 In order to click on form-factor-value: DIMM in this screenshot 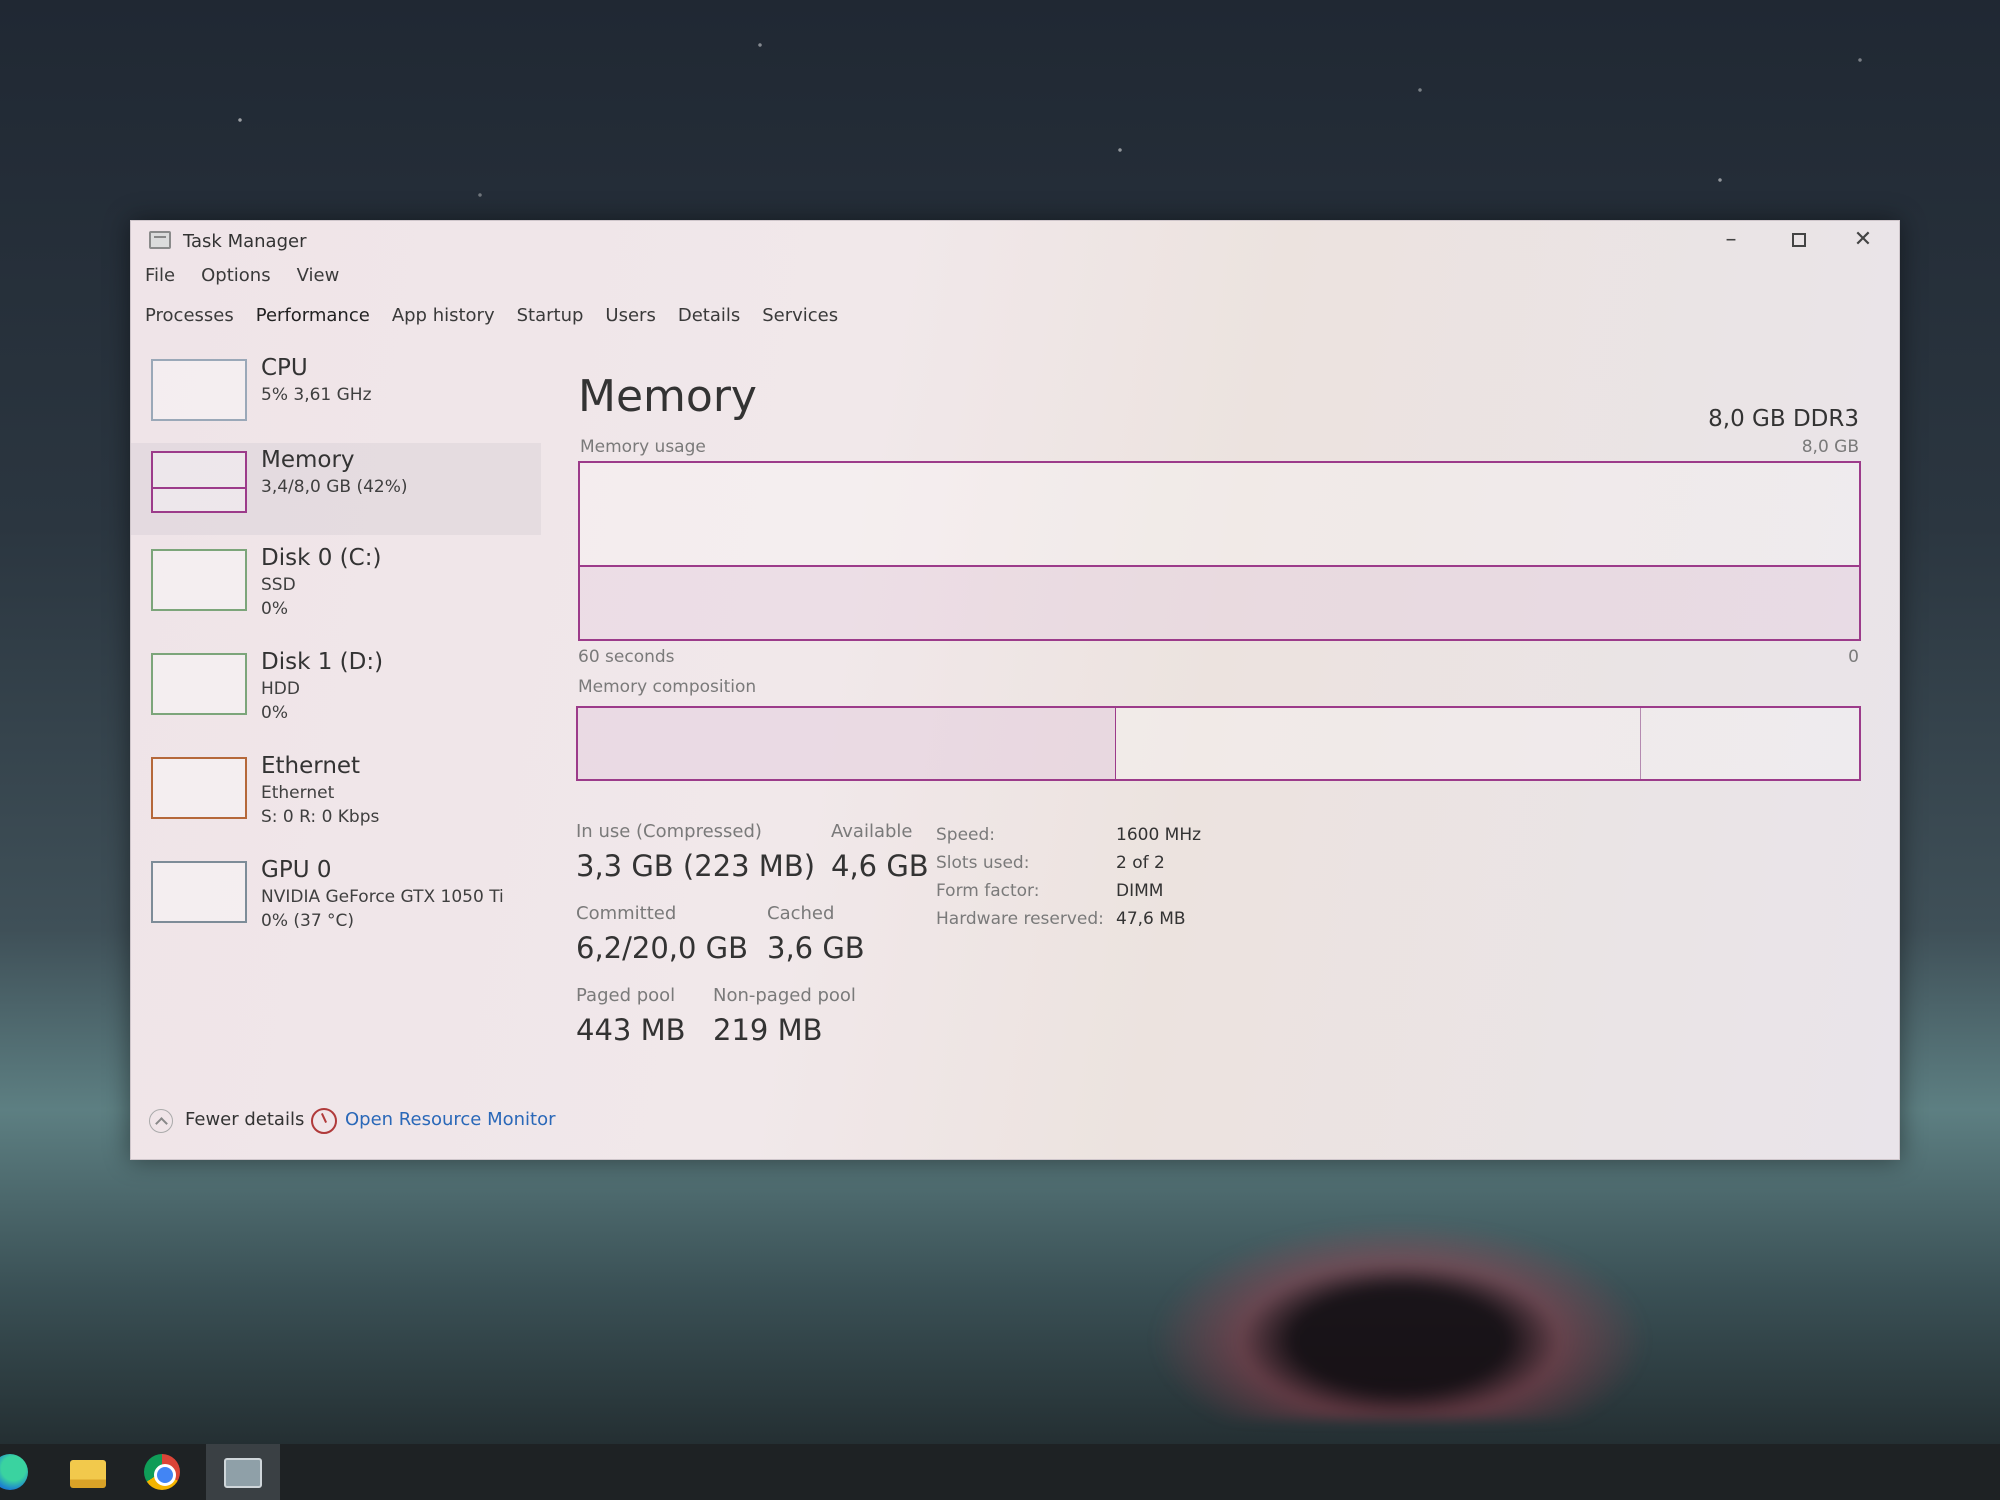, I will do `click(1140, 891)`.